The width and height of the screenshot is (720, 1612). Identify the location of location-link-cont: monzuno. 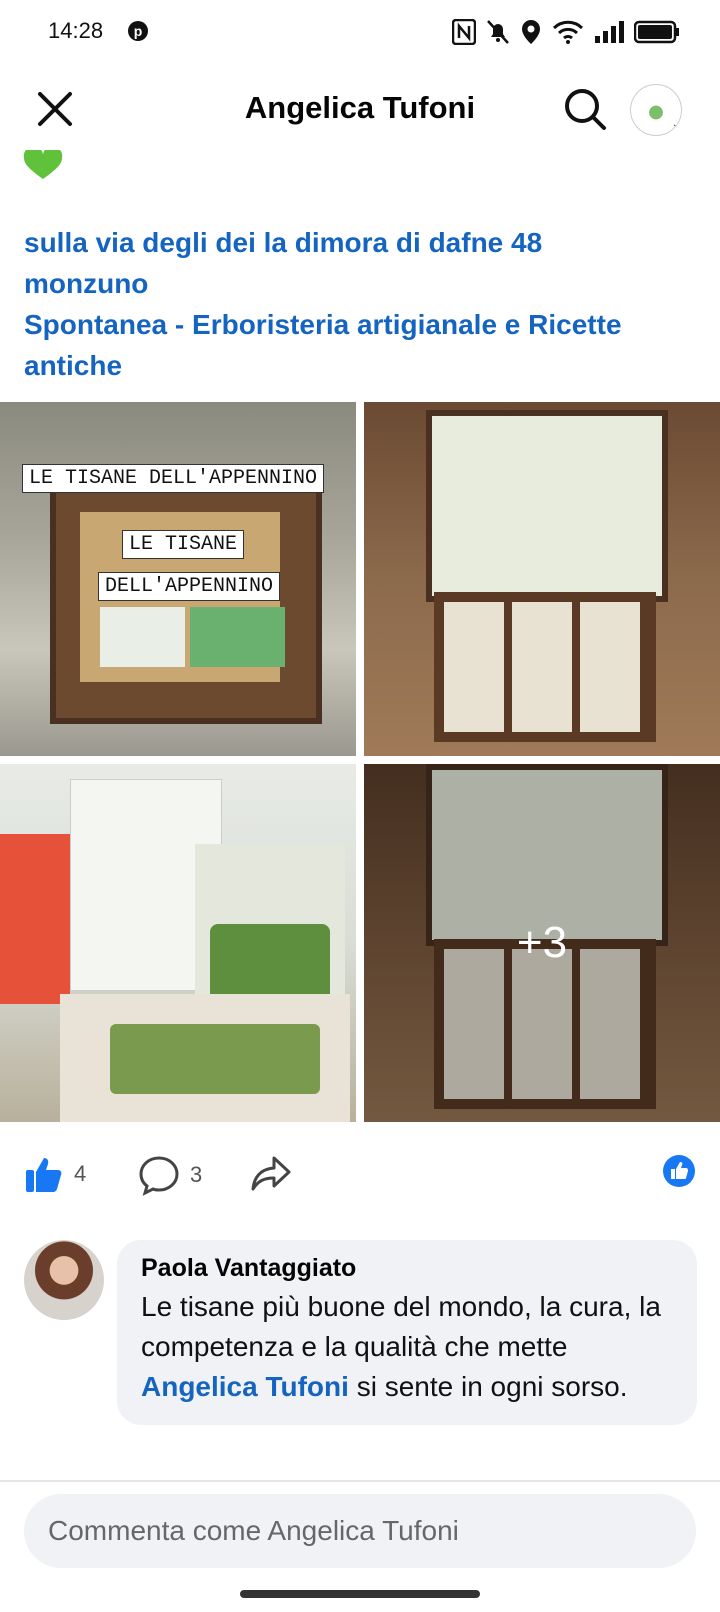
(364, 283).